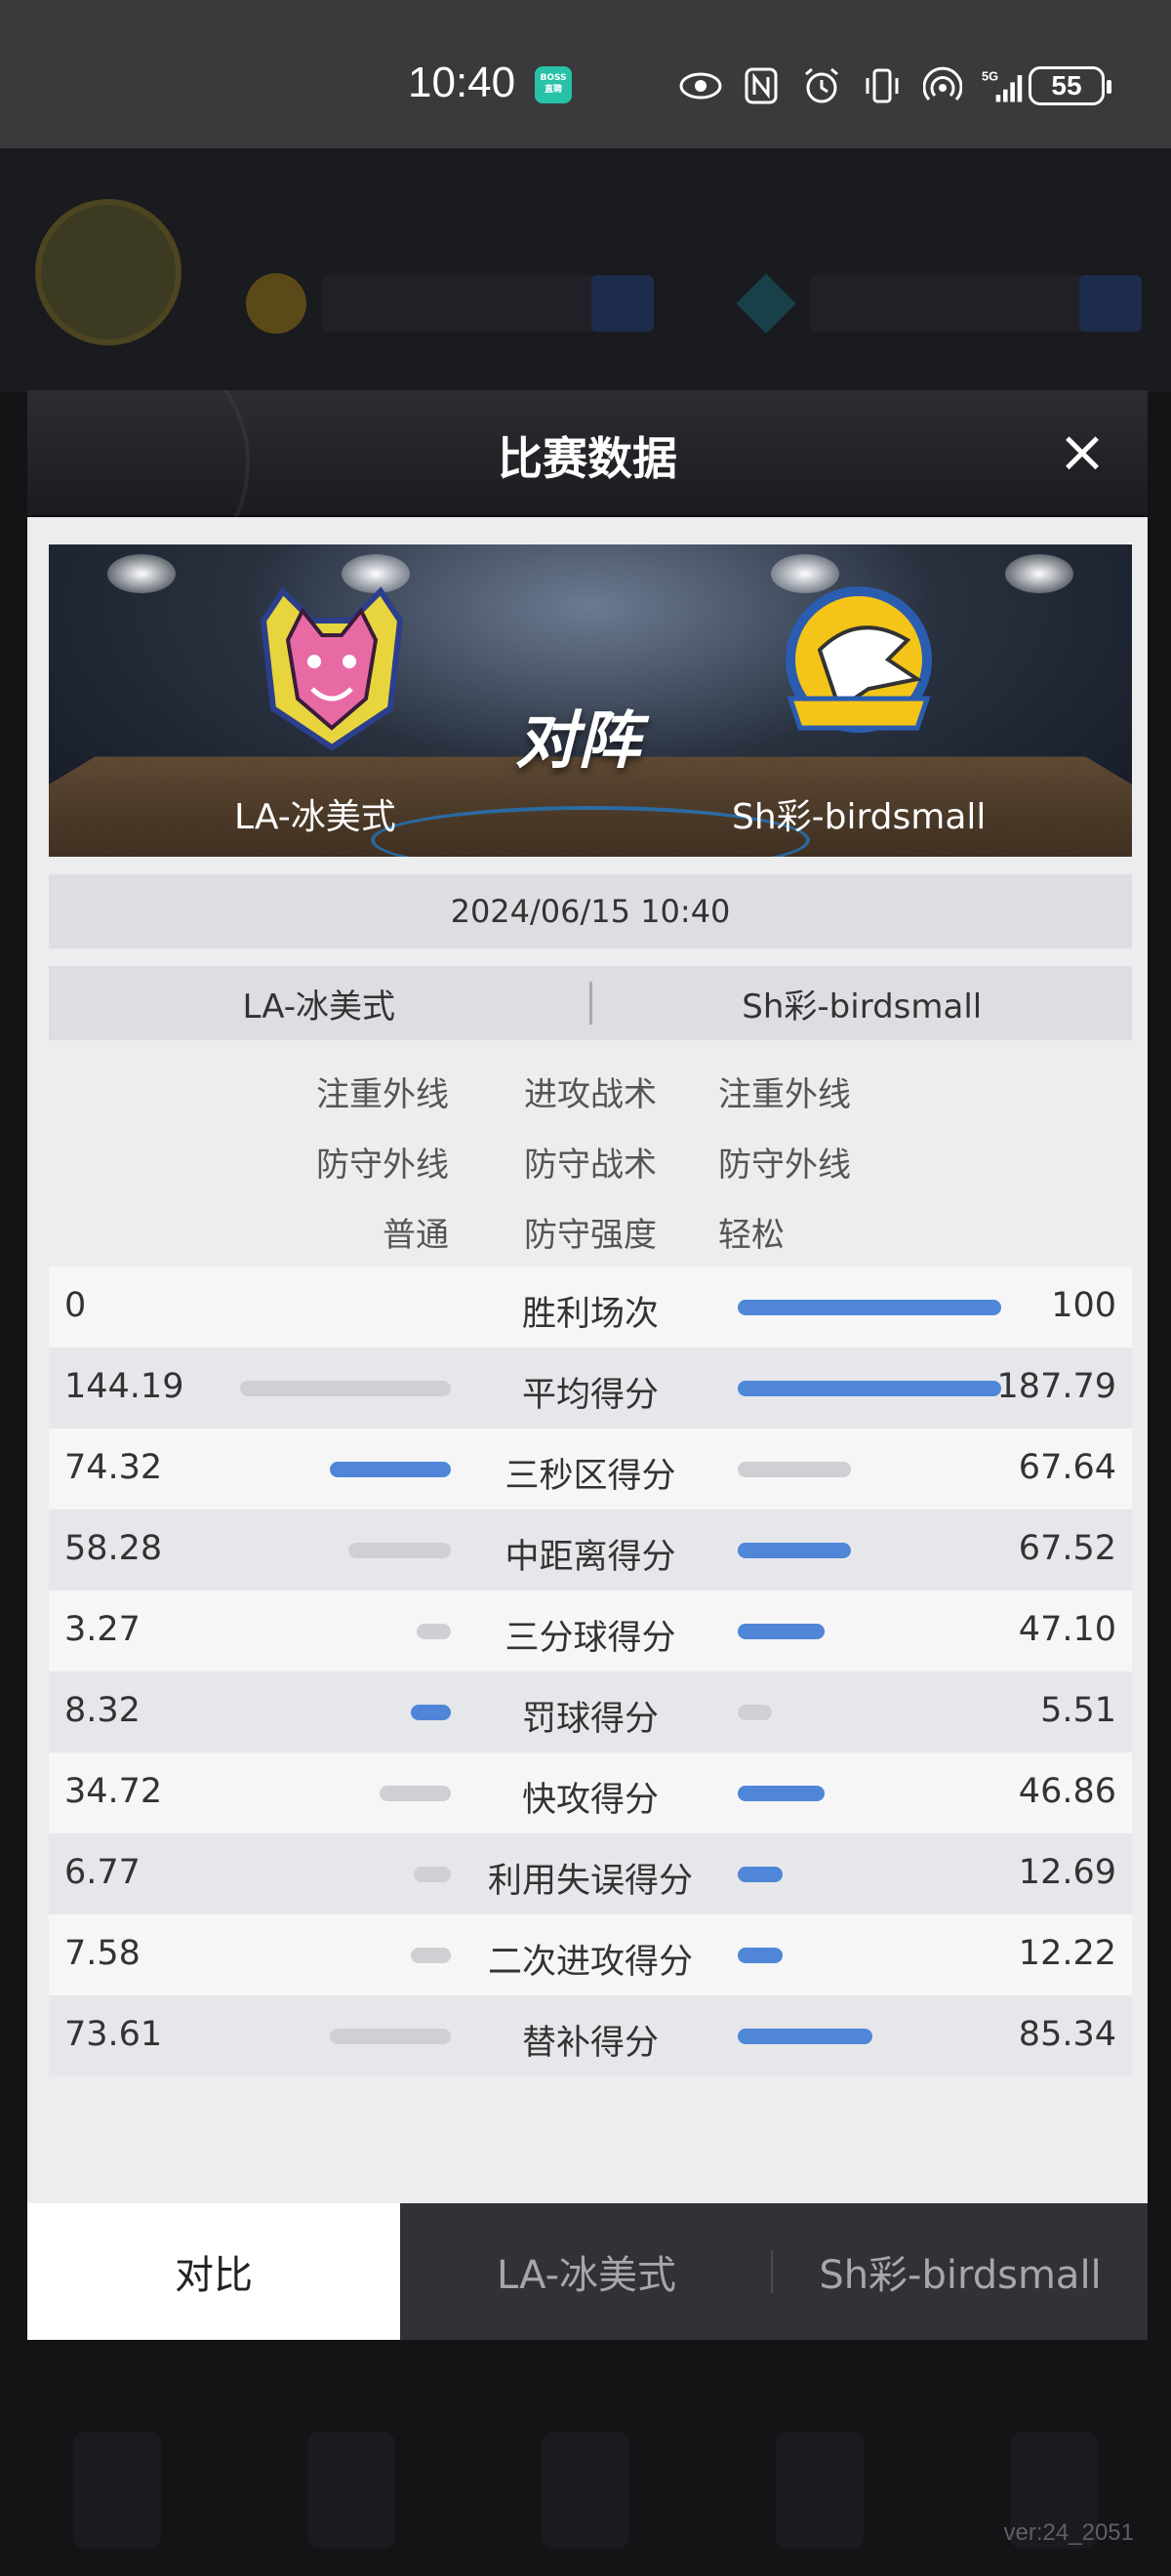 This screenshot has width=1171, height=2576. Describe the element at coordinates (1003, 85) in the screenshot. I see `signal-icon: 5G` at that location.